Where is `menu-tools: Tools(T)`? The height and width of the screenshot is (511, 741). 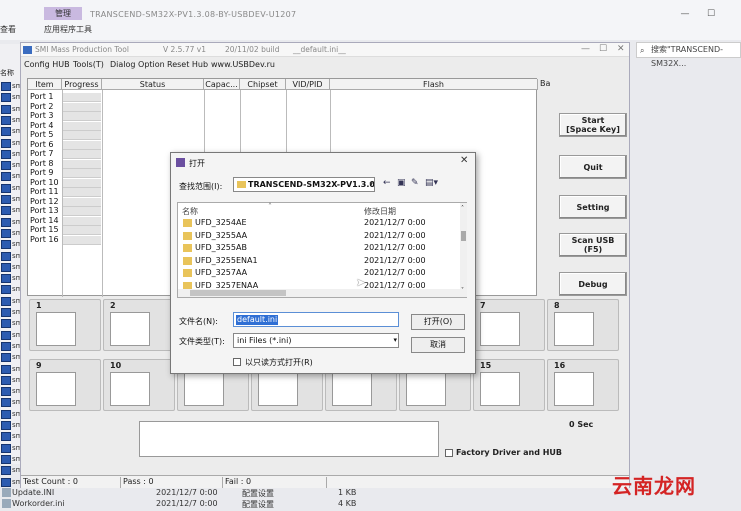
menu-tools: Tools(T) is located at coordinates (88, 64).